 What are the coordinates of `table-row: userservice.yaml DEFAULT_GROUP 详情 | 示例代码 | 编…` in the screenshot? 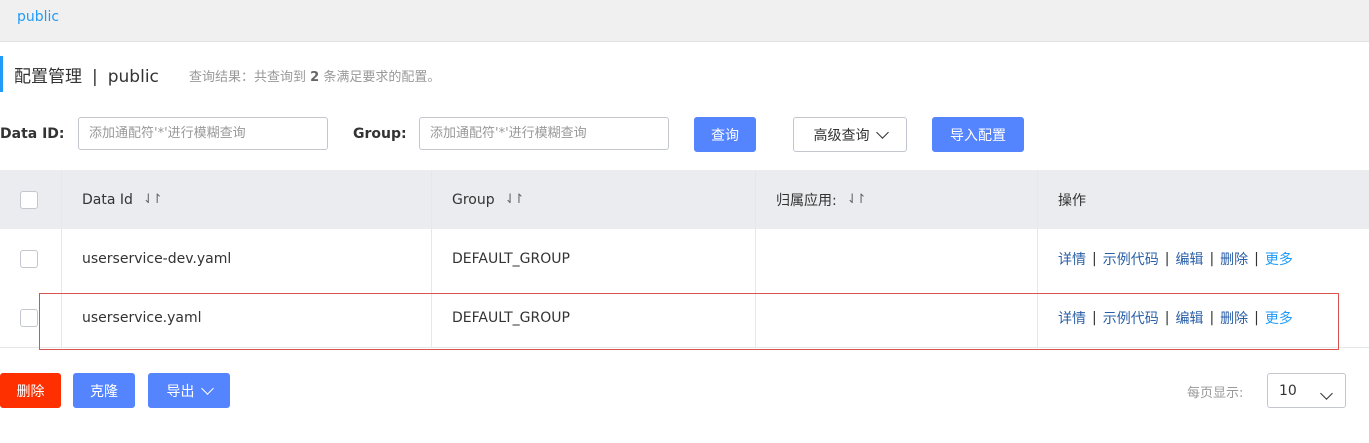 It's located at (684, 318).